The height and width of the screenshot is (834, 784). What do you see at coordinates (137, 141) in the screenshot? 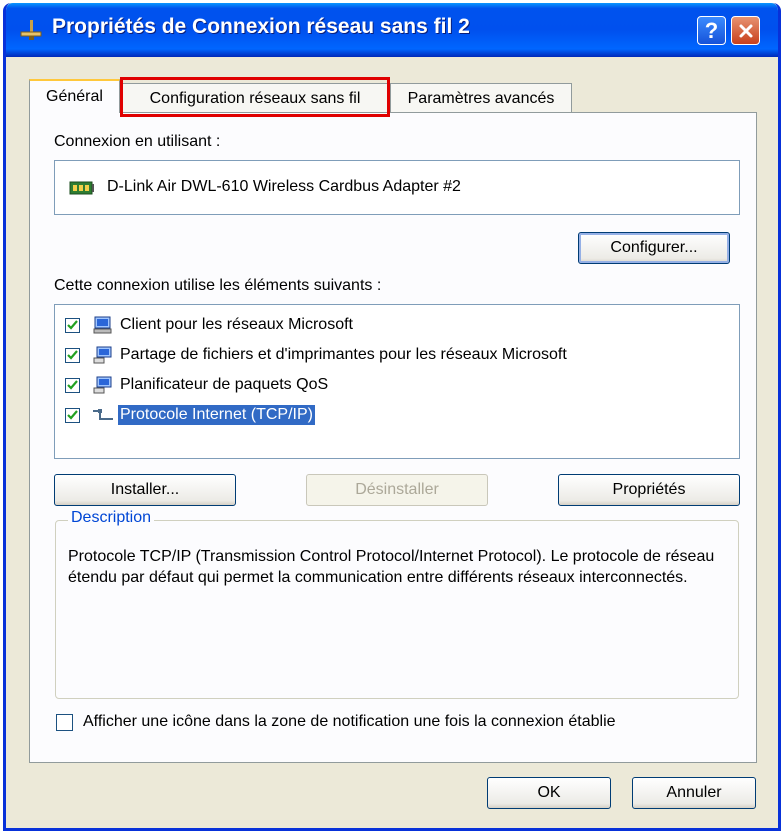
I see `connect-using-label: Connexion en utilisant :` at bounding box center [137, 141].